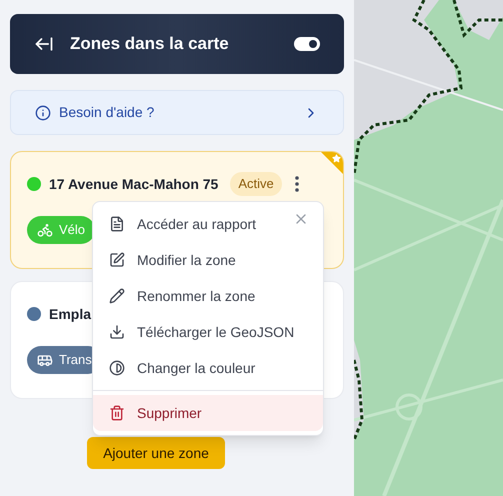 The width and height of the screenshot is (503, 496). What do you see at coordinates (133, 184) in the screenshot?
I see `zone-name: 17 Avenue Mac-Mahon 75` at bounding box center [133, 184].